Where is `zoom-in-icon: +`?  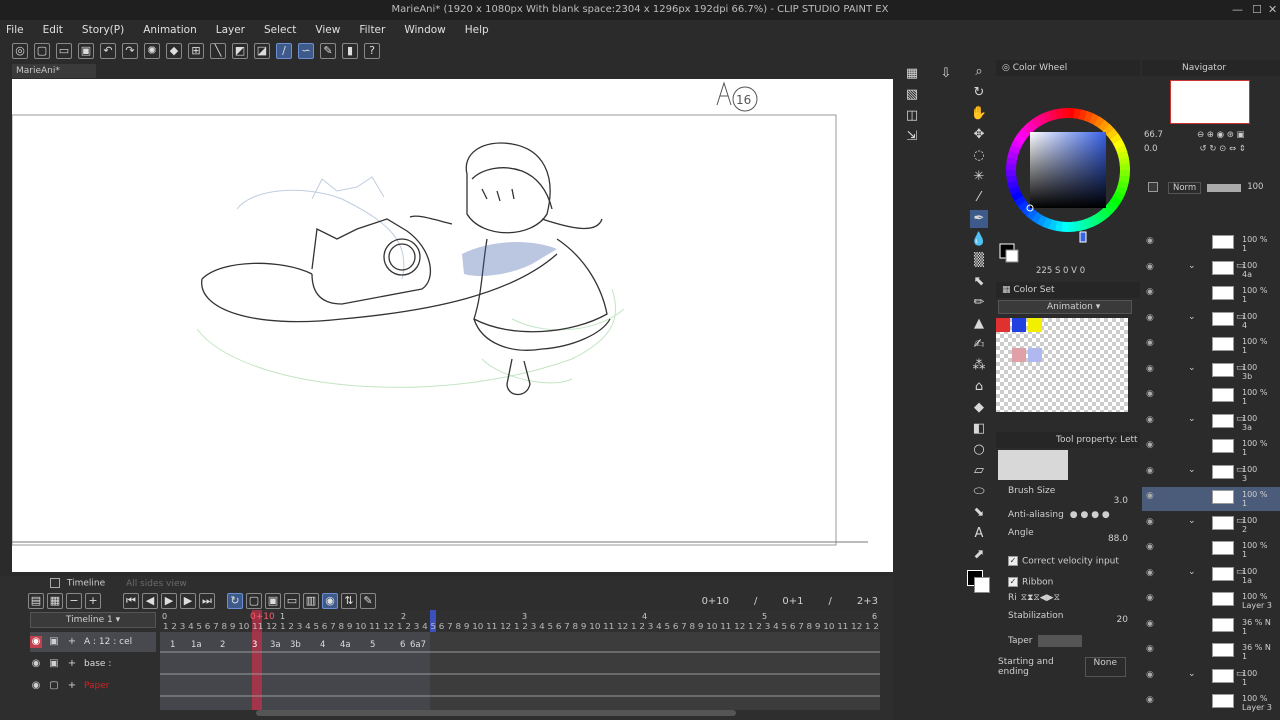 zoom-in-icon: + is located at coordinates (93, 601).